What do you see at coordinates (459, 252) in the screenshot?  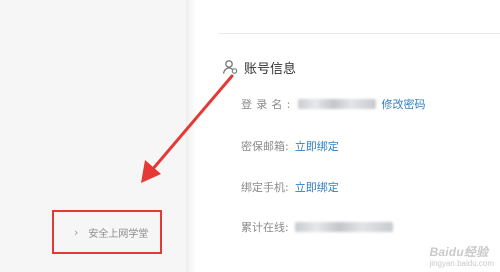 I see `watermark-brand: Baidu经验` at bounding box center [459, 252].